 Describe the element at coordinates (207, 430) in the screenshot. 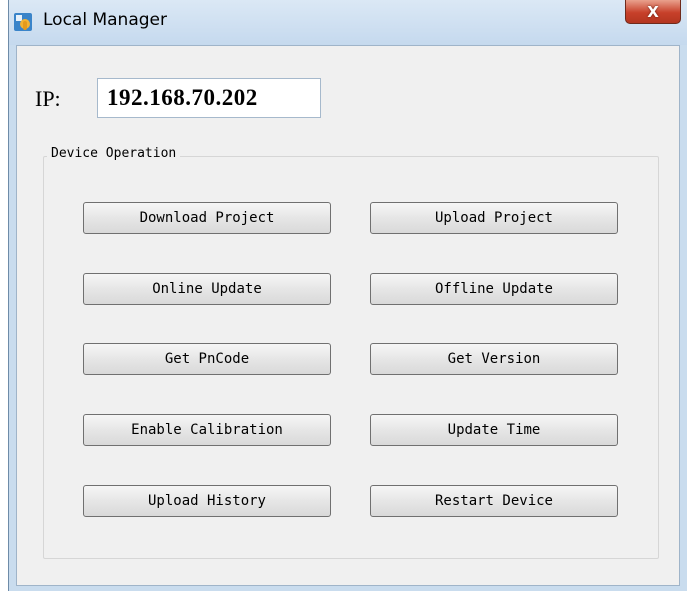

I see `enable-calibration-button: Enable Calibration` at that location.